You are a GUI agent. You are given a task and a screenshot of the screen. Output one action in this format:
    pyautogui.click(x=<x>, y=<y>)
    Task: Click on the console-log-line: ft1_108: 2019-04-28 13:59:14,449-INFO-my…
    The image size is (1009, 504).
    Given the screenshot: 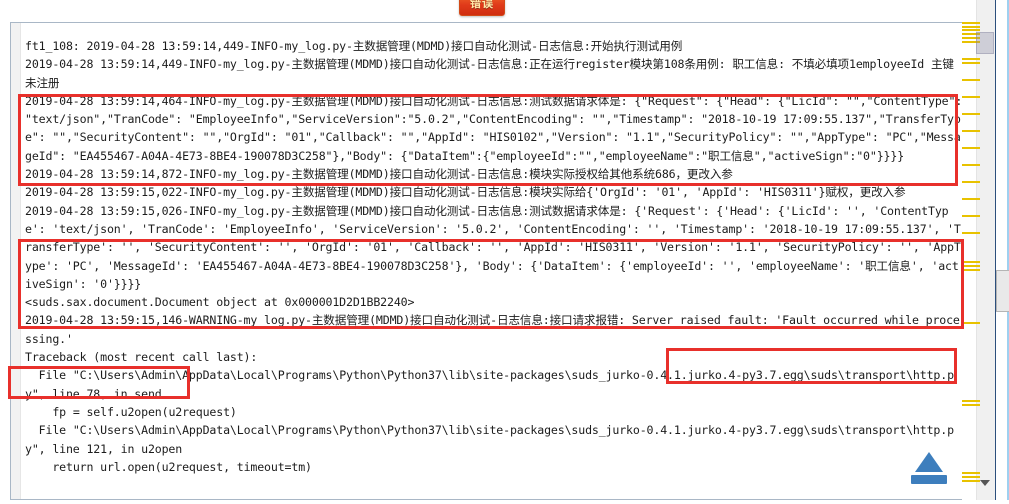 What is the action you would take?
    pyautogui.click(x=354, y=46)
    